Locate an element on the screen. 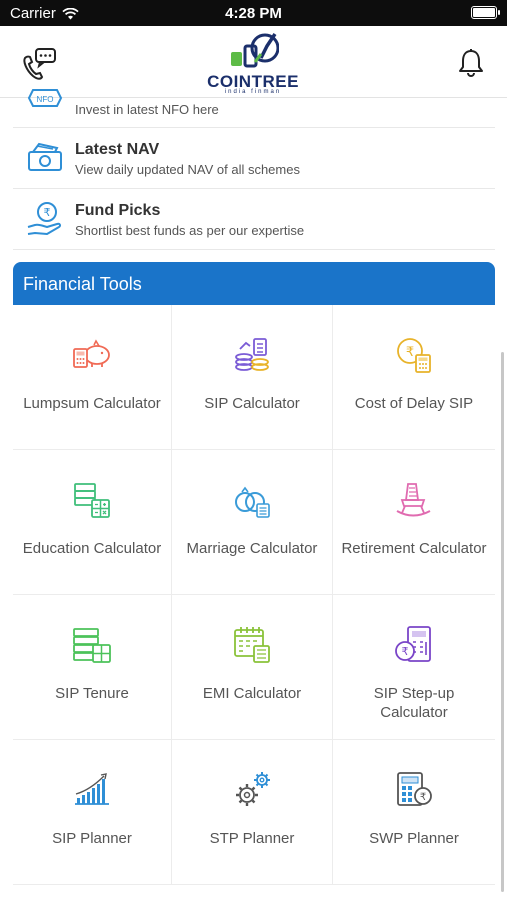 The image size is (507, 900). nfo-icon: NFO is located at coordinates (45, 98).